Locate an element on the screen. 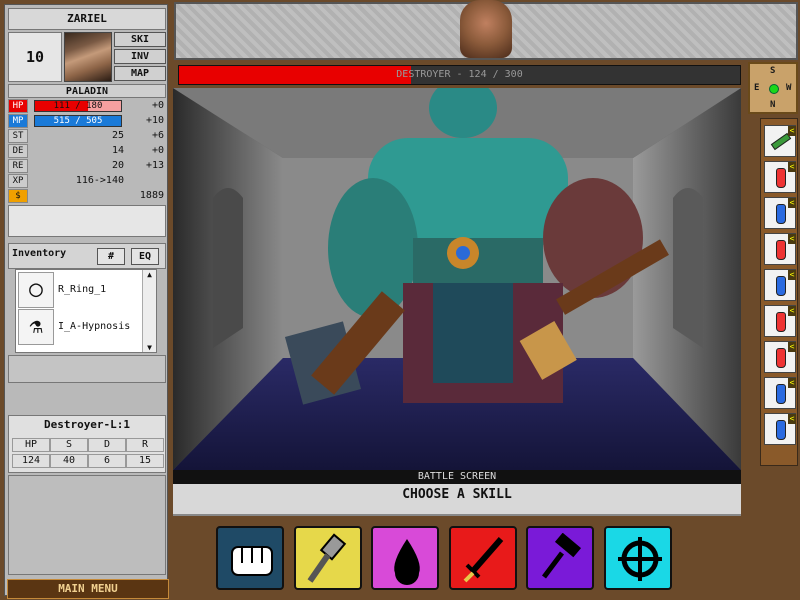 The width and height of the screenshot is (800, 600). compass: S E W N is located at coordinates (773, 88).